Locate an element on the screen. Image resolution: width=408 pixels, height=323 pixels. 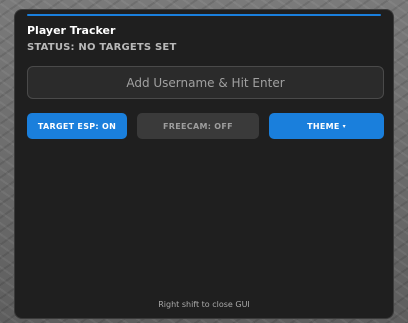
close-hint: Right shift to close GUI is located at coordinates (204, 304).